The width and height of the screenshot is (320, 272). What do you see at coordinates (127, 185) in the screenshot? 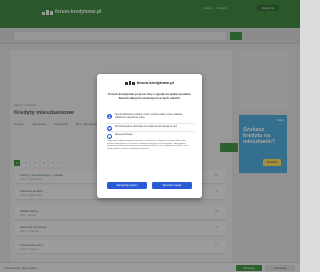
I see `manage-options-button: Zarządzaj opcjami` at bounding box center [127, 185].